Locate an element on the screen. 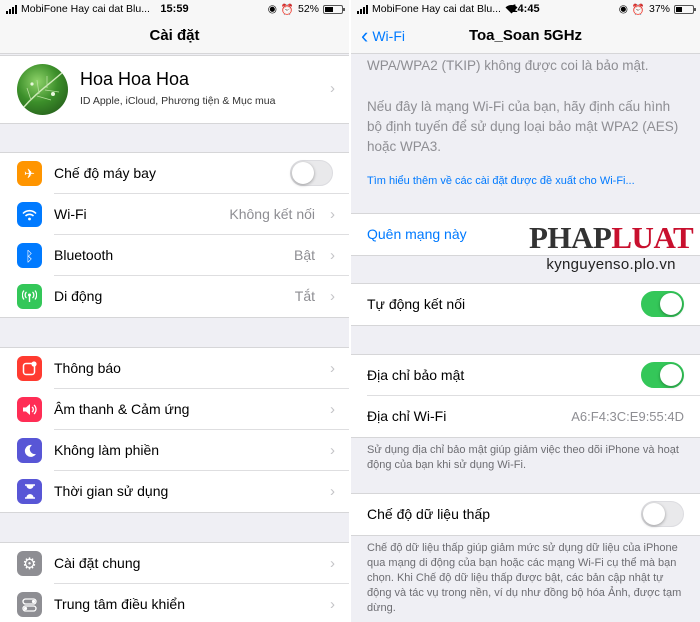  chevron-left-icon: ‹ is located at coordinates (365, 35).